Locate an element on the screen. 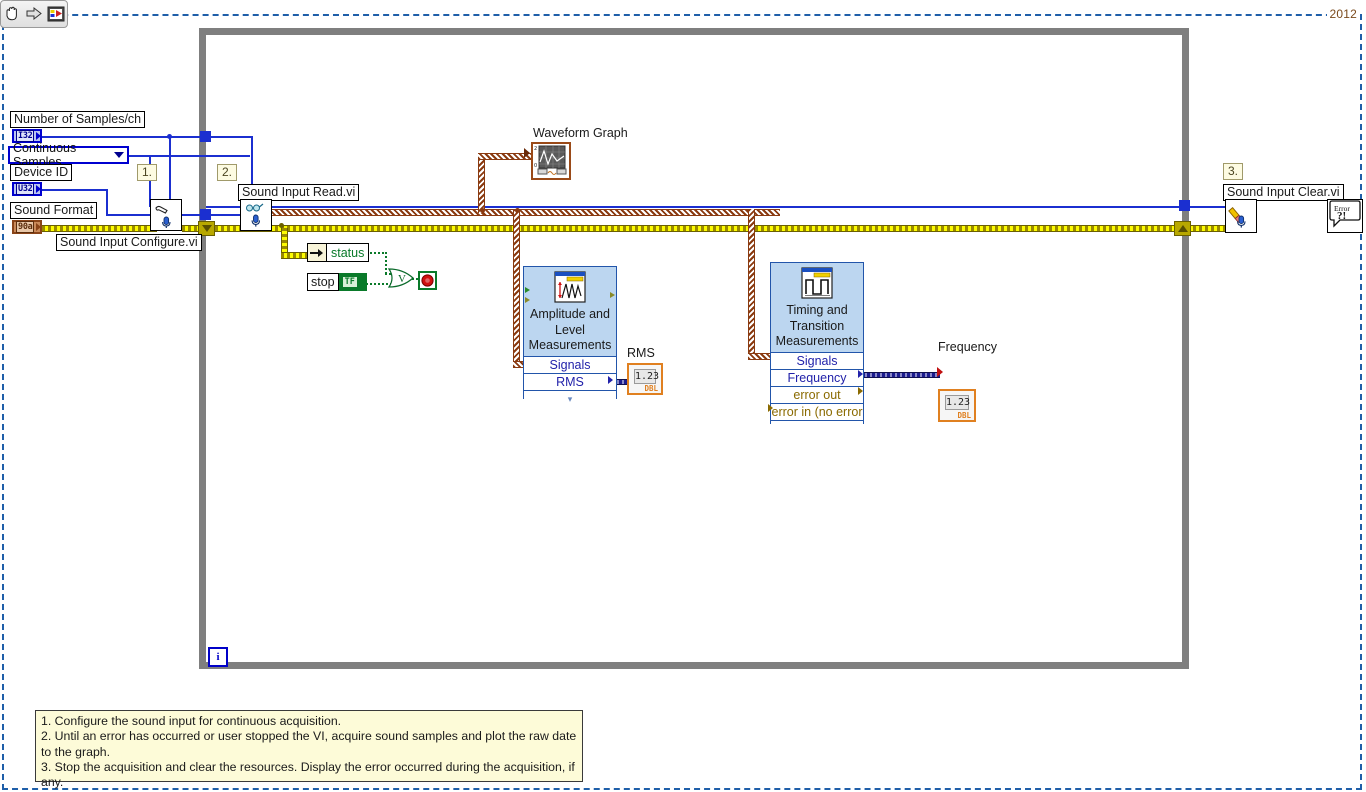  chevron-down-icon is located at coordinates (119, 155).